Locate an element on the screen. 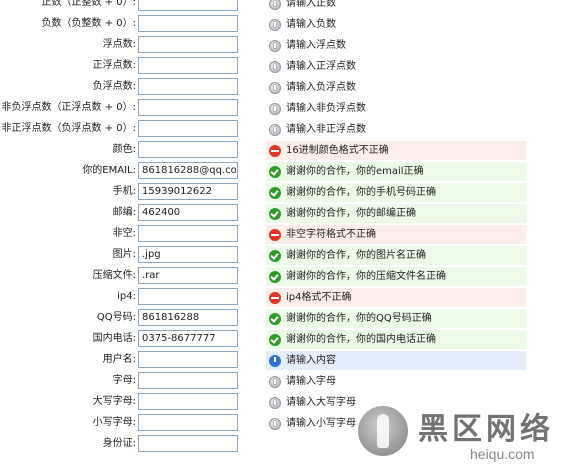 The height and width of the screenshot is (469, 588). form-row: 手机: 15939012622 谢谢你的合作，你的手机号码正确 is located at coordinates (294, 192).